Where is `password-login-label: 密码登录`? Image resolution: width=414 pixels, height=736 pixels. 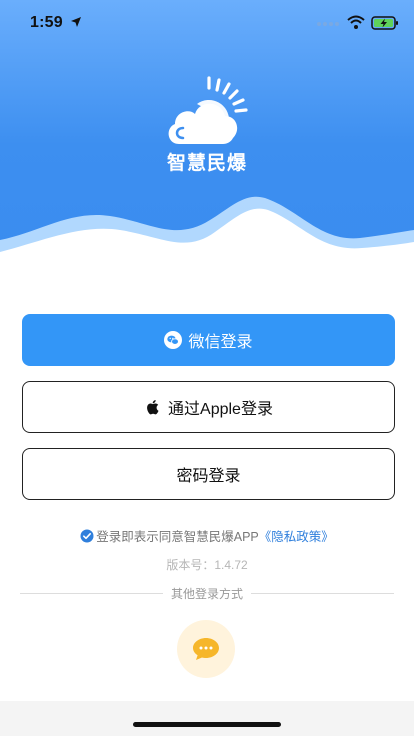
password-login-label: 密码登录 is located at coordinates (208, 476).